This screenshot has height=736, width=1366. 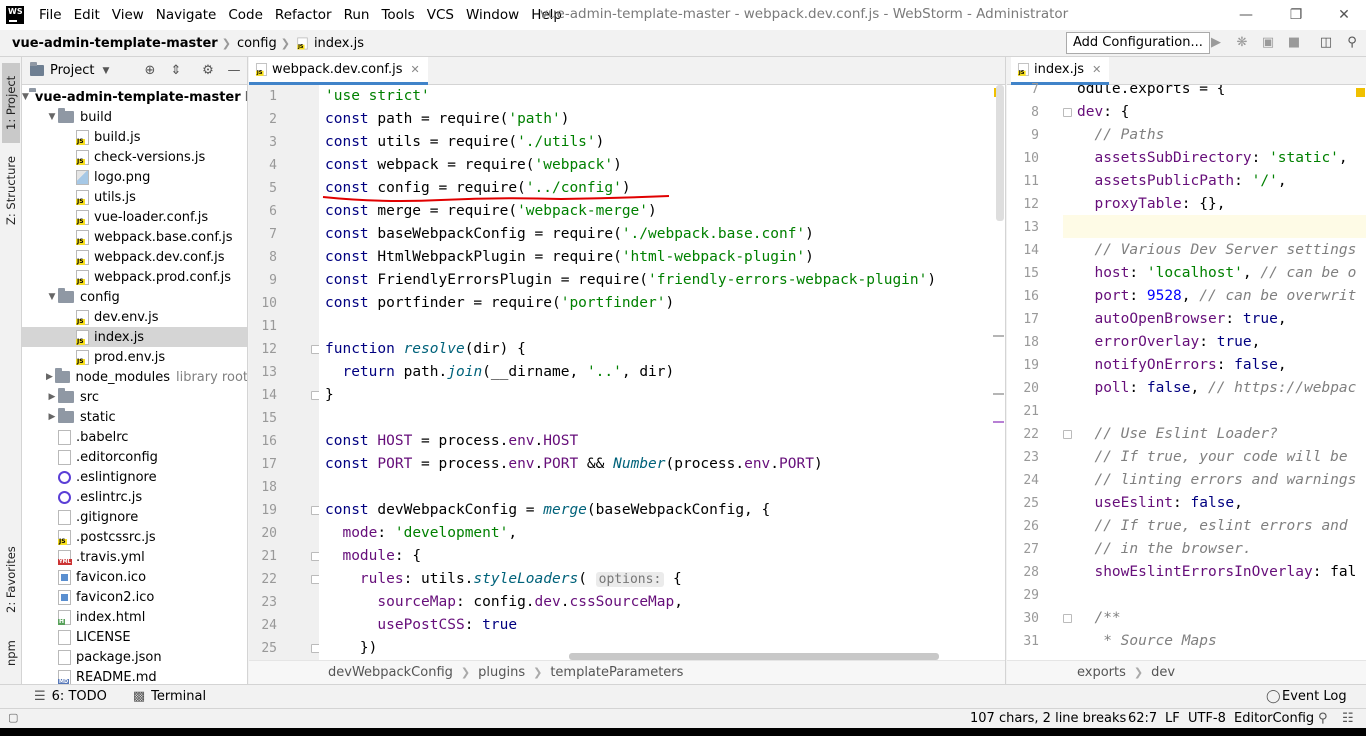 I want to click on editorconfig-indicator: EditorConfig, so click(x=1274, y=718).